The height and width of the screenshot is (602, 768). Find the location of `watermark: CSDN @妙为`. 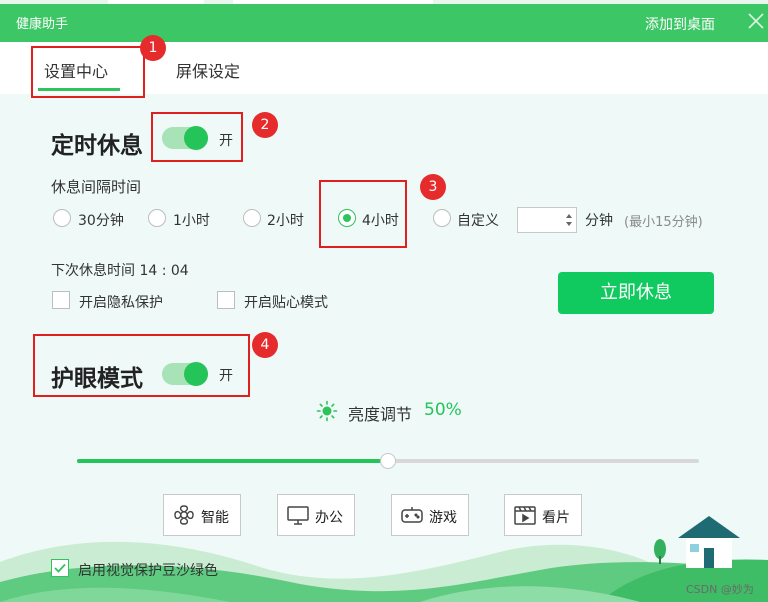

watermark: CSDN @妙为 is located at coordinates (720, 589).